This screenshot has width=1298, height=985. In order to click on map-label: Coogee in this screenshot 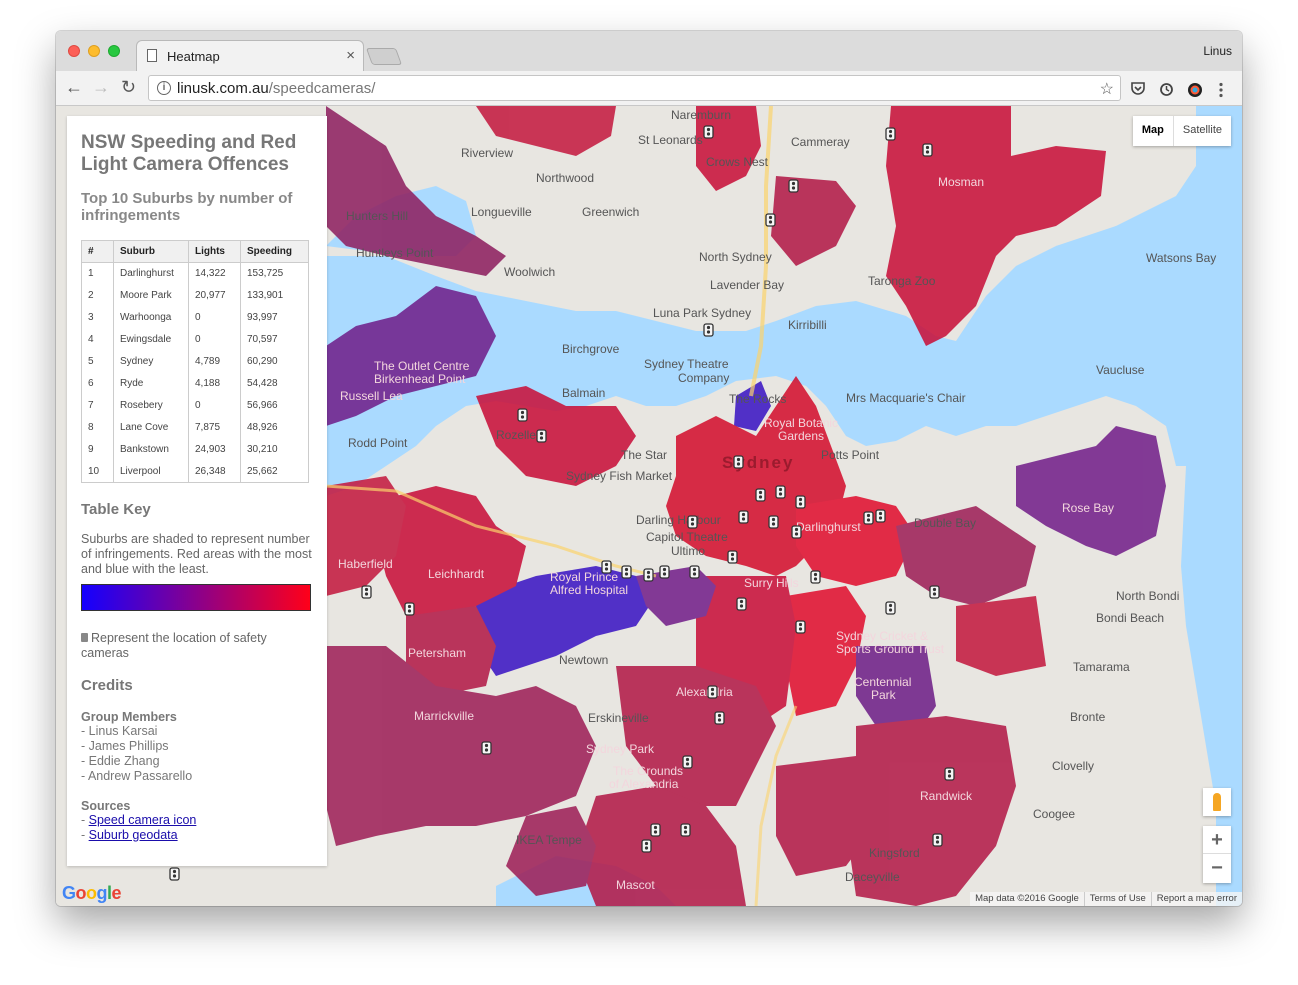, I will do `click(1054, 814)`.